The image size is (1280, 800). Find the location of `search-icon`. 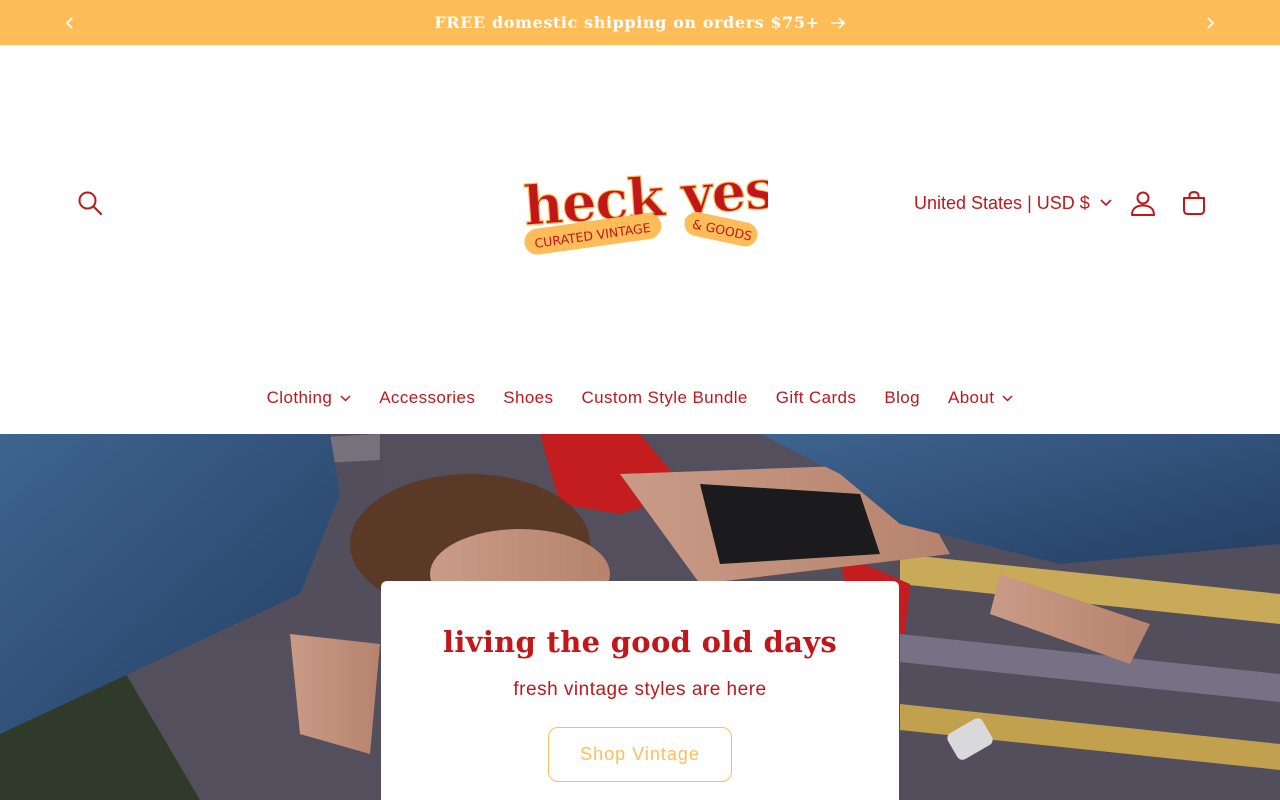

search-icon is located at coordinates (90, 203).